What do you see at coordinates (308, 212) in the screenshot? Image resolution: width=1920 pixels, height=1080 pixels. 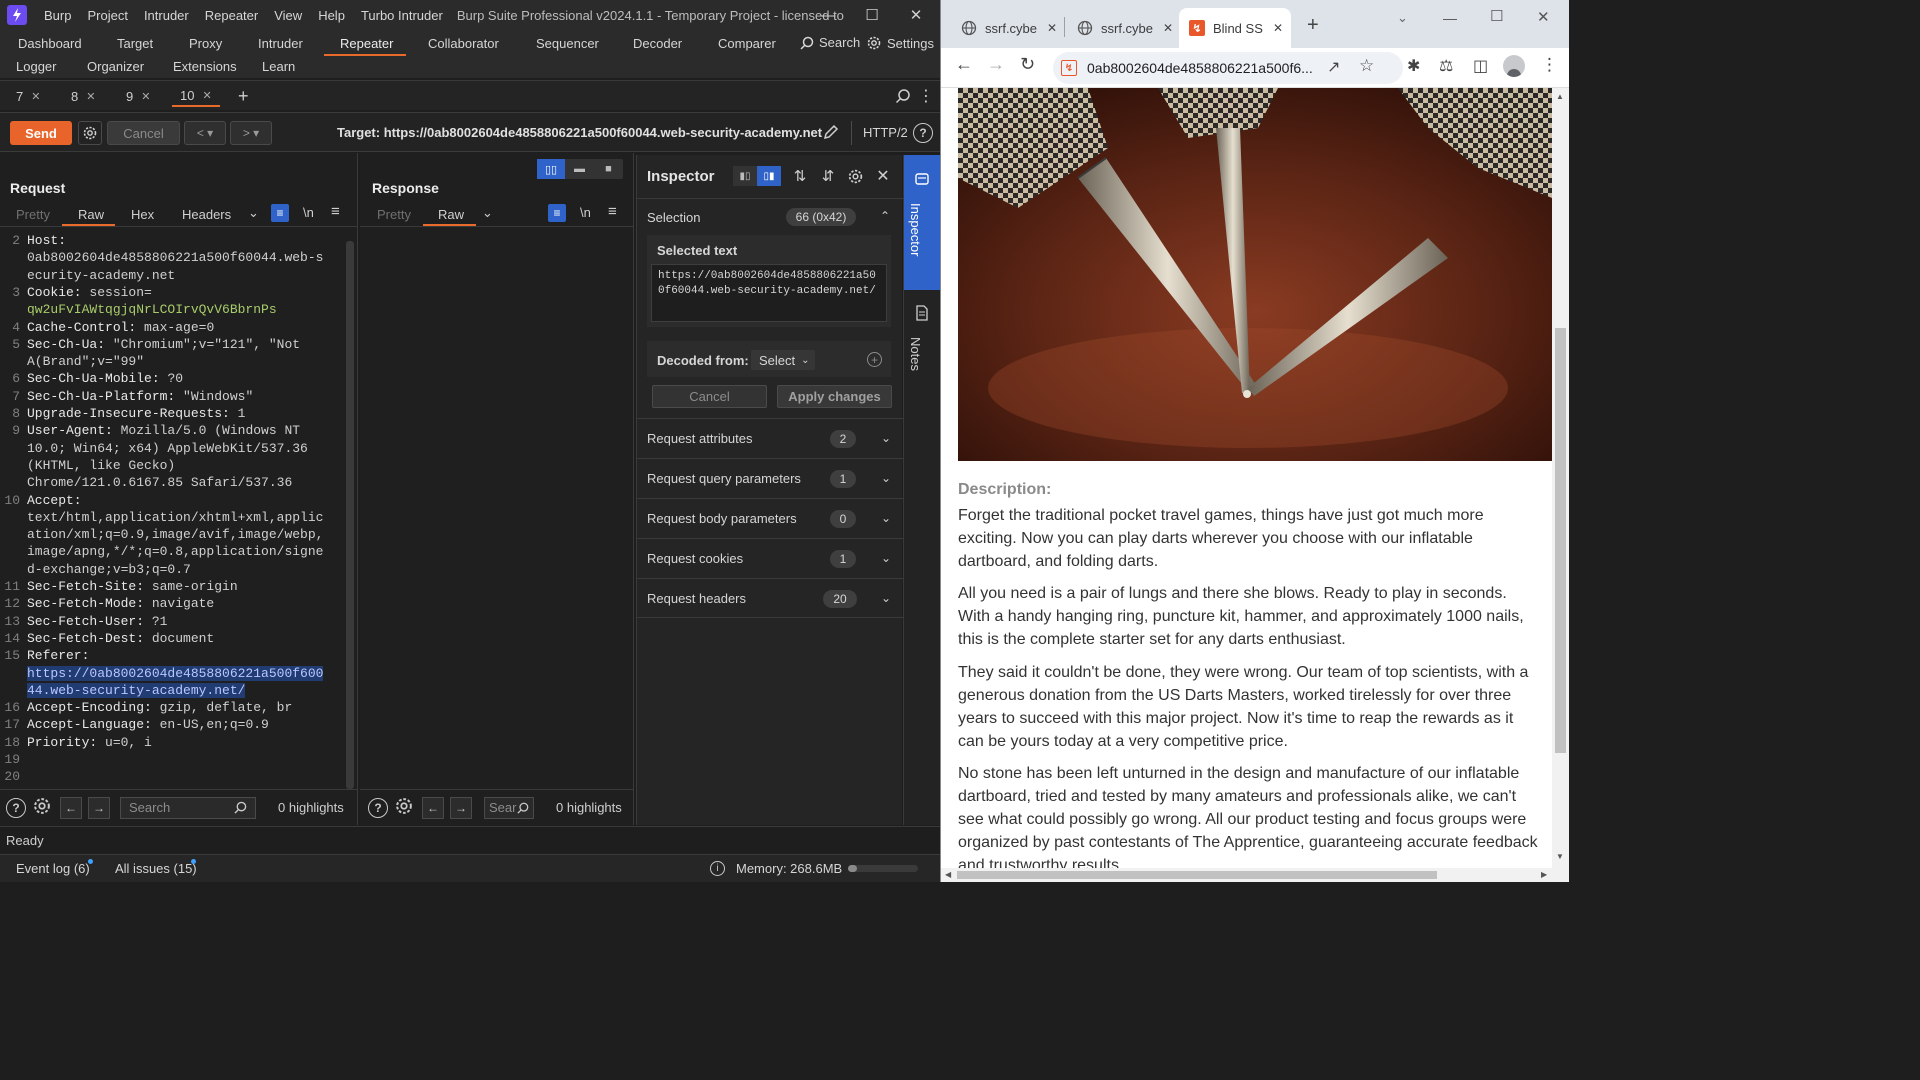 I see `newline-toggle-icon: \n` at bounding box center [308, 212].